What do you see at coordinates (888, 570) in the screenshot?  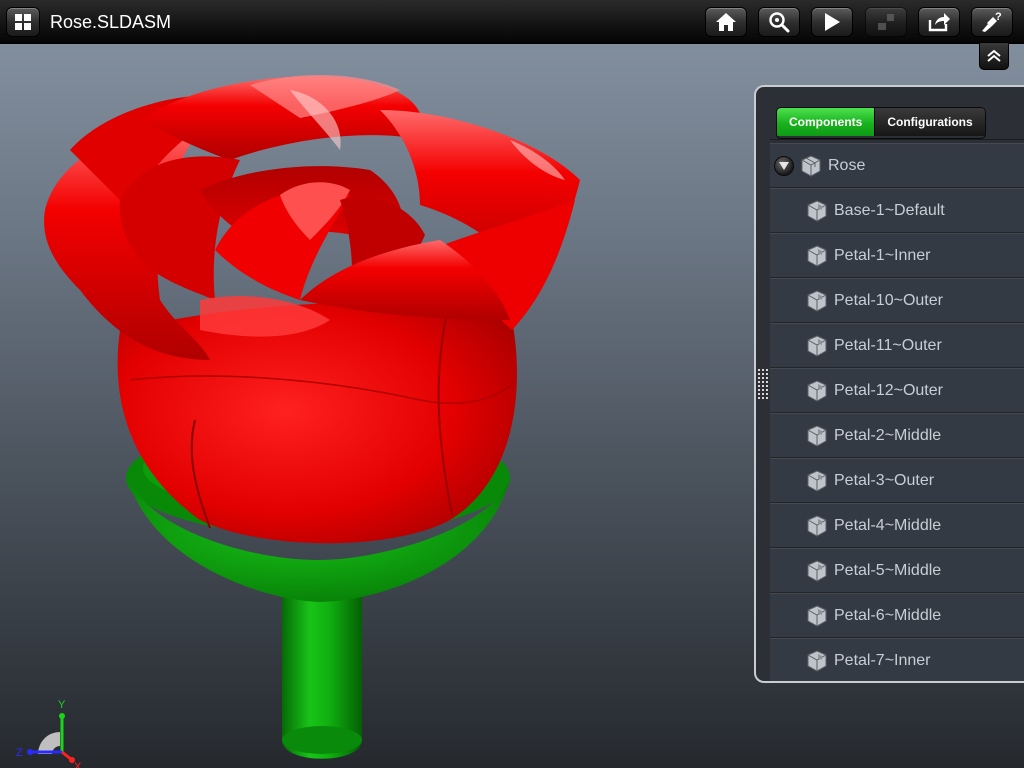 I see `tree-item-label: Petal-5~Middle` at bounding box center [888, 570].